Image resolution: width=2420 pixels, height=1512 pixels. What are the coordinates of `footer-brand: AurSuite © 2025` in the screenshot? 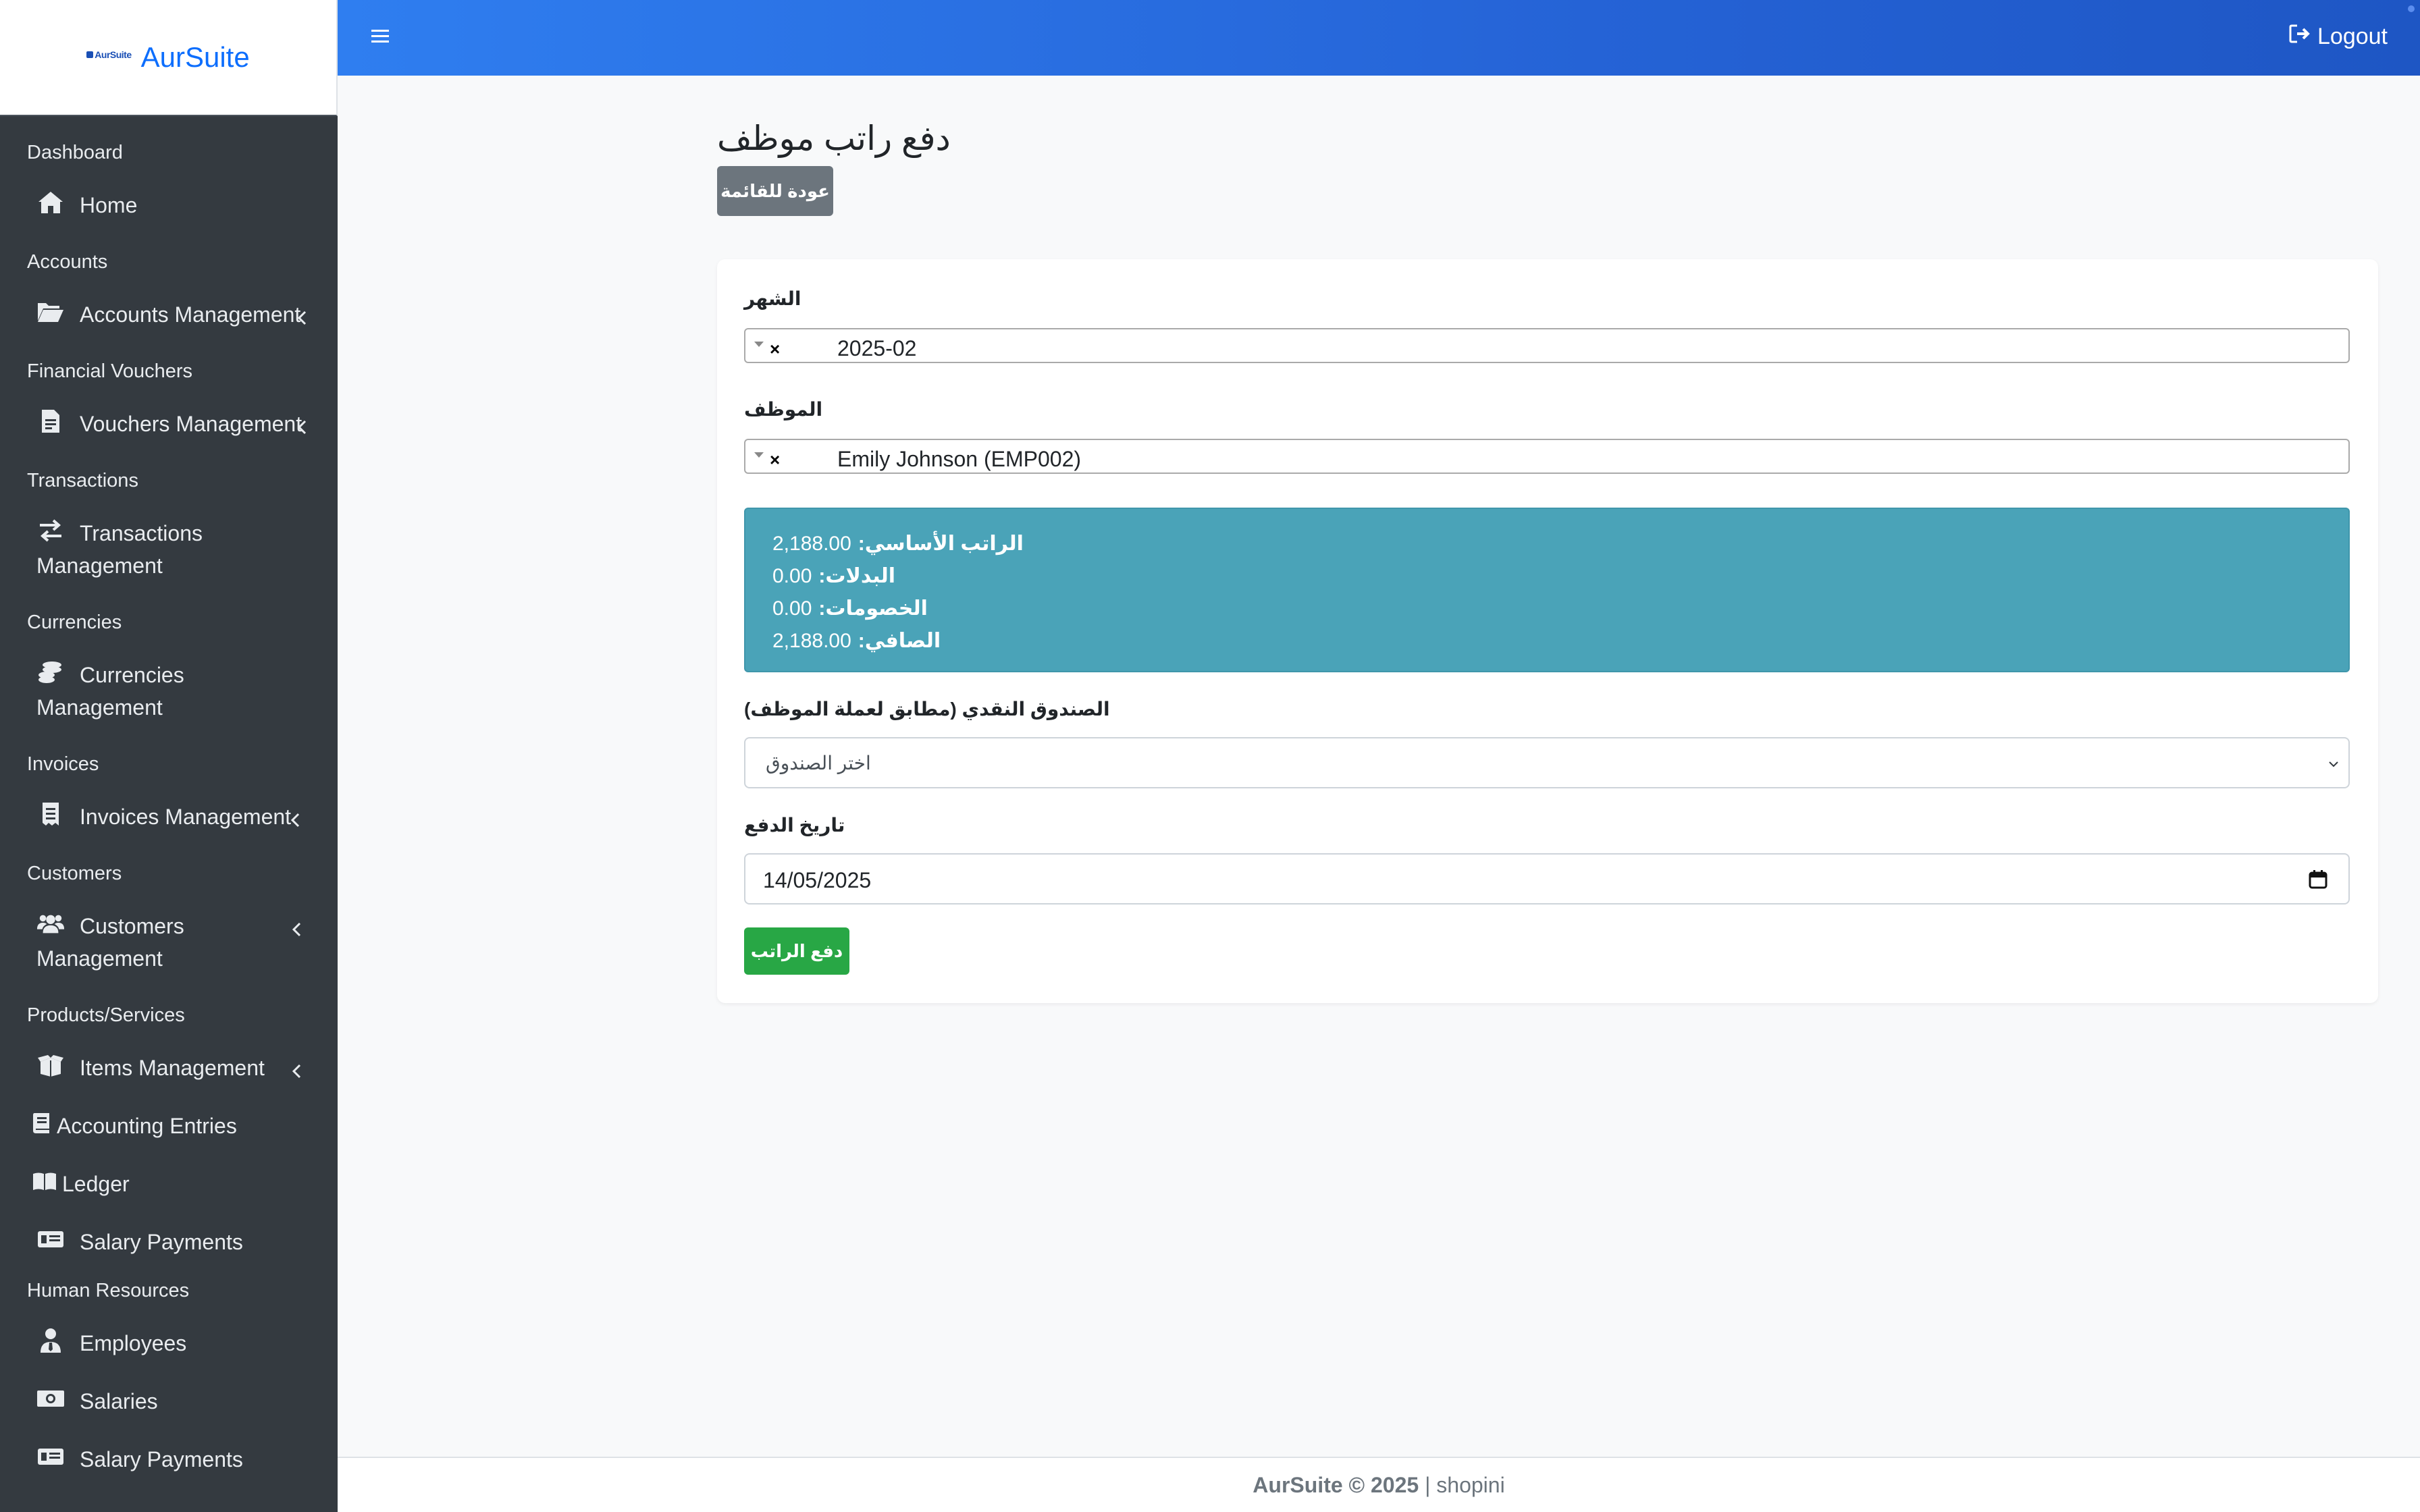 It's located at (1336, 1485).